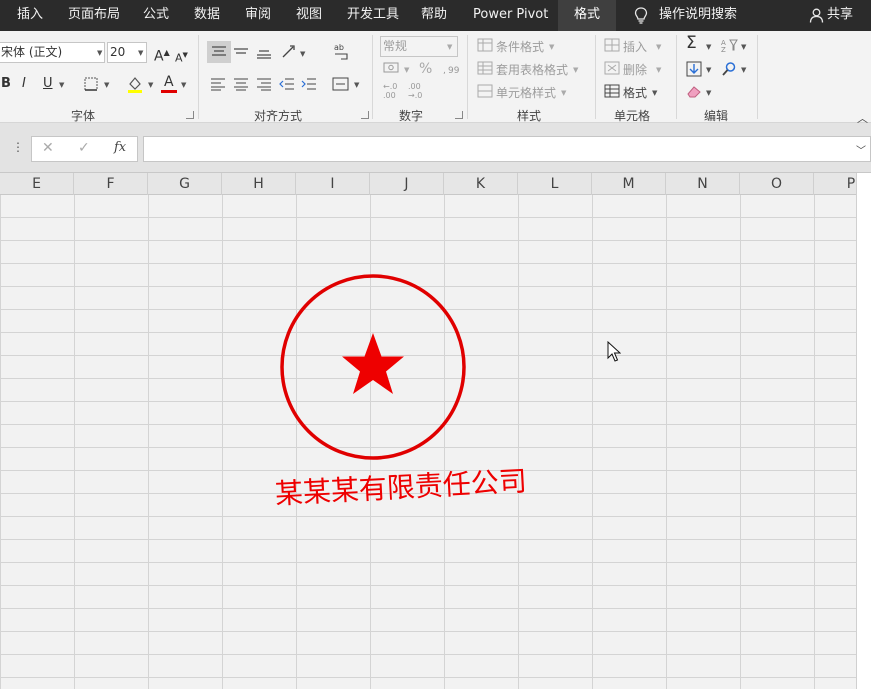 The width and height of the screenshot is (871, 689). Describe the element at coordinates (365, 115) in the screenshot. I see `alignment-dialog-launcher` at that location.